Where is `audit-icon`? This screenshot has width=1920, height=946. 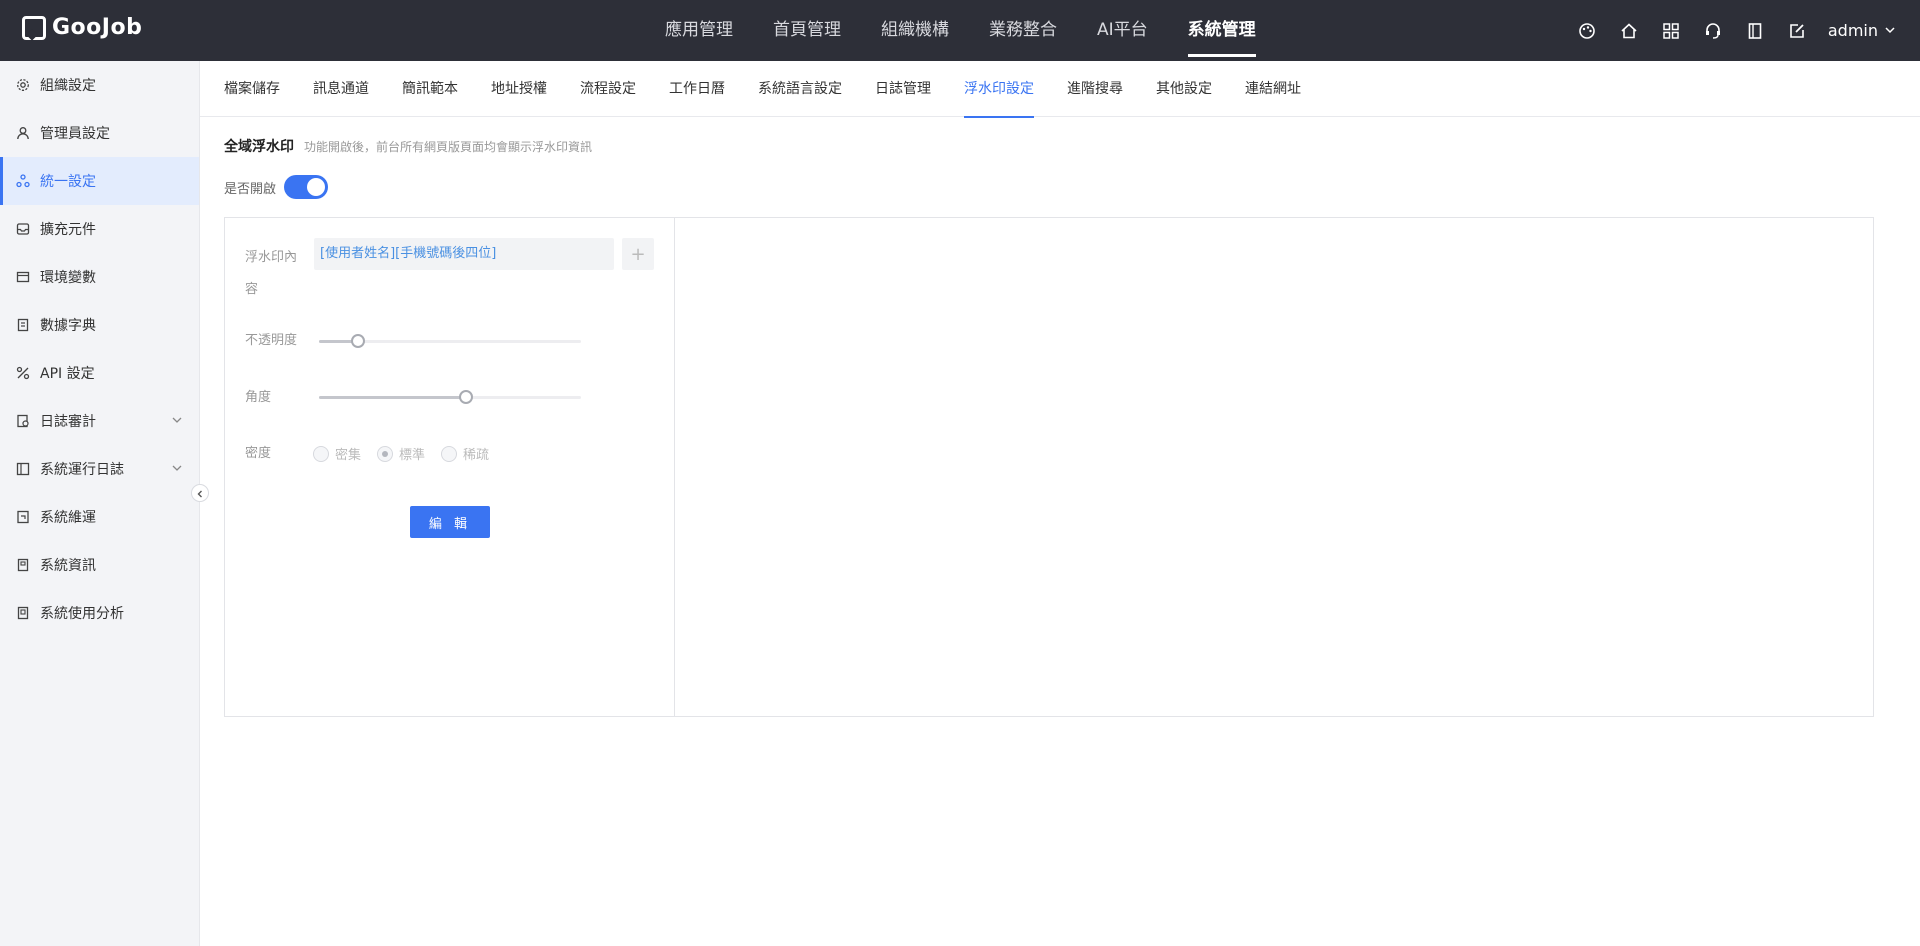 audit-icon is located at coordinates (23, 421).